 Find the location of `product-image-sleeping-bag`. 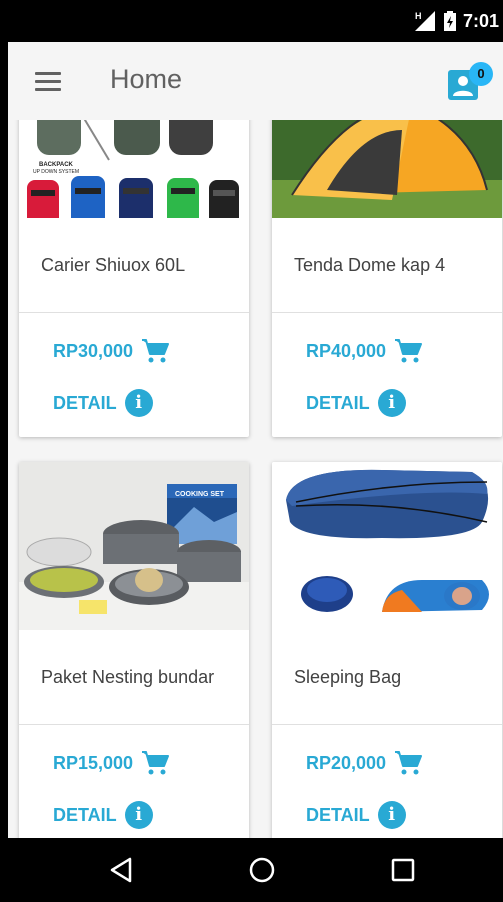

product-image-sleeping-bag is located at coordinates (387, 546).